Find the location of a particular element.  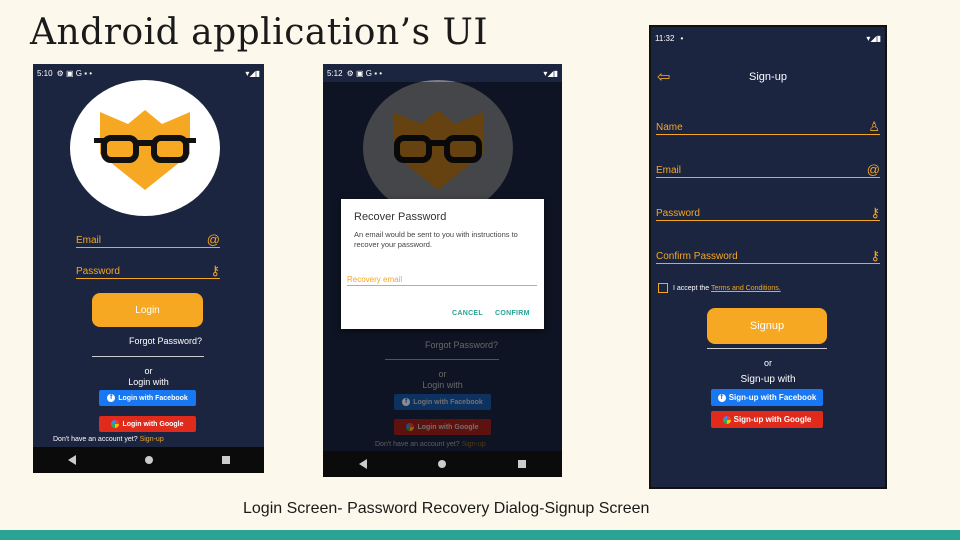

confirm-button: CONFIRM is located at coordinates (512, 313).